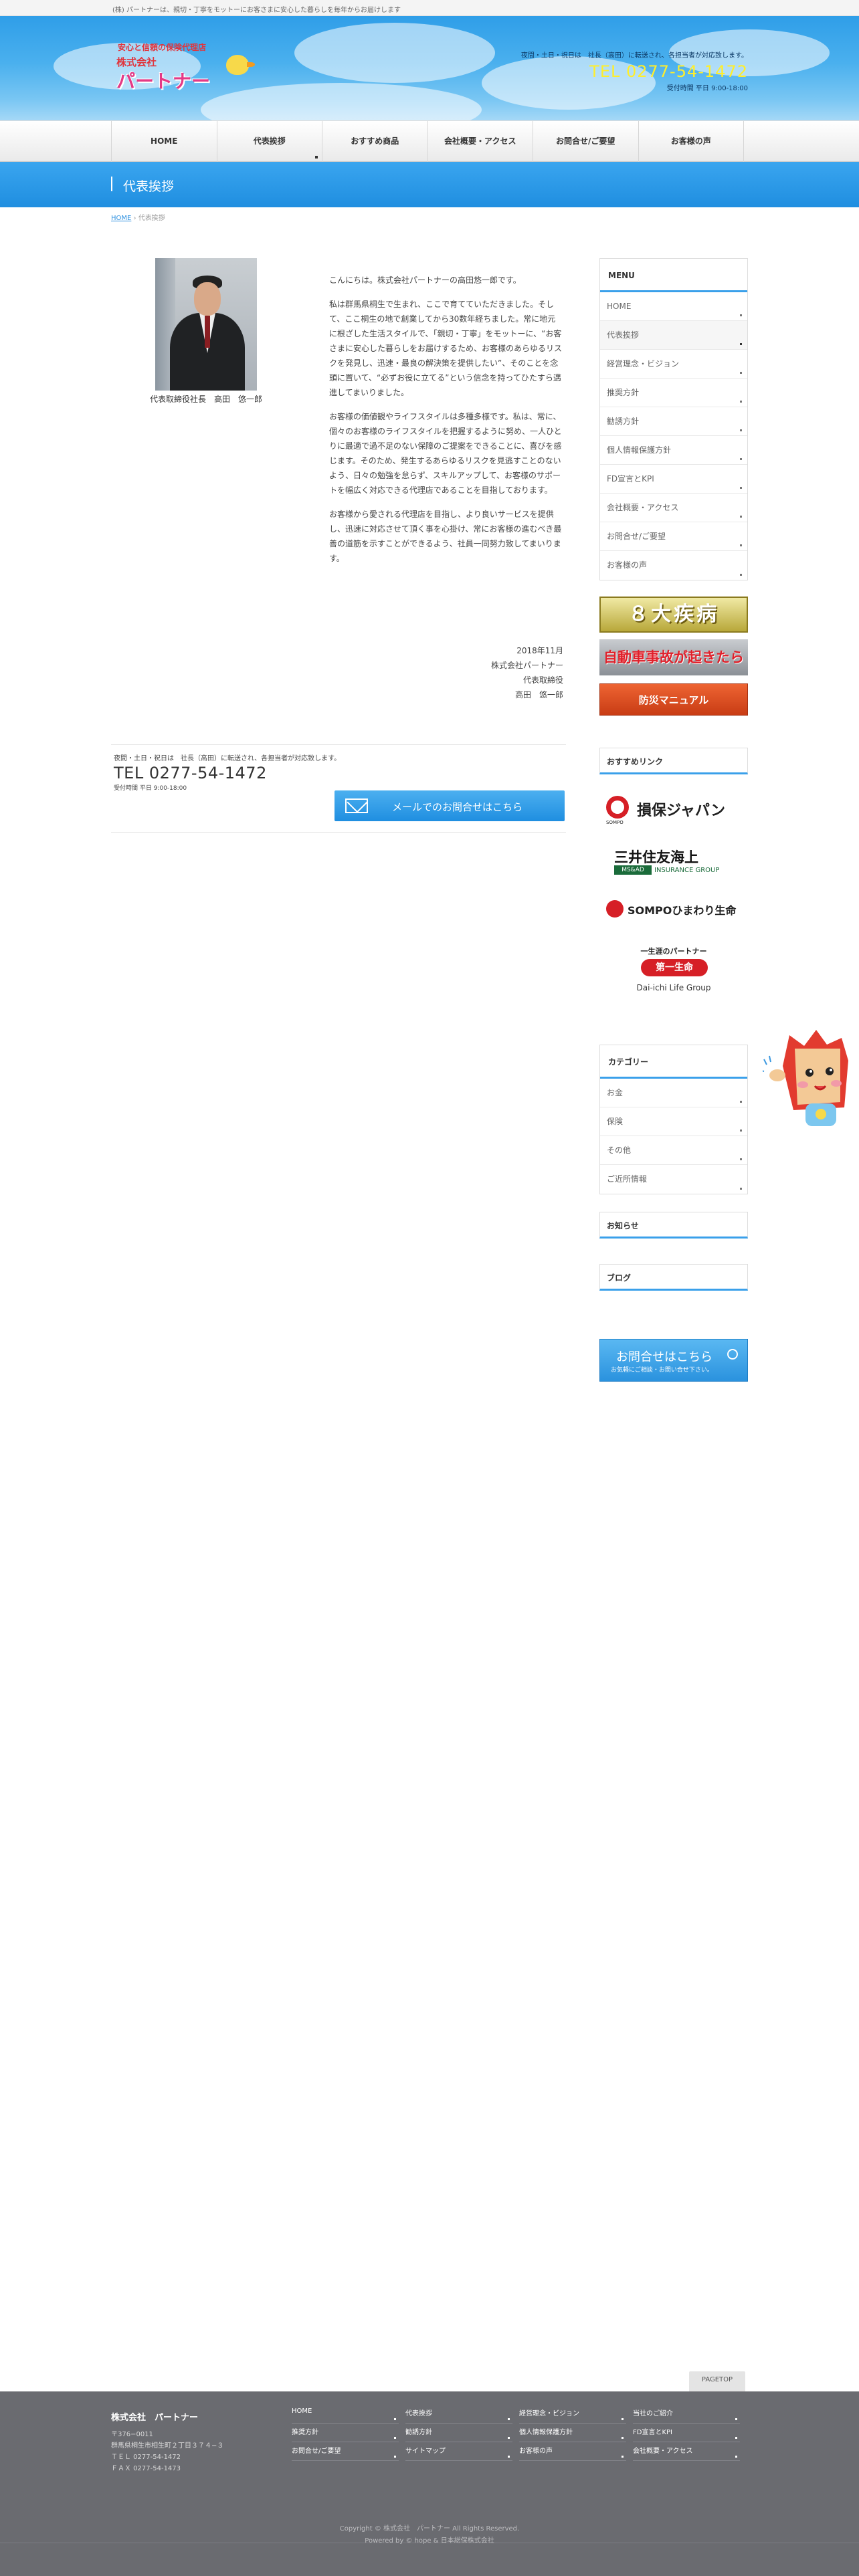 This screenshot has width=859, height=2576. What do you see at coordinates (345, 2415) in the screenshot?
I see `footer-link: HOME` at bounding box center [345, 2415].